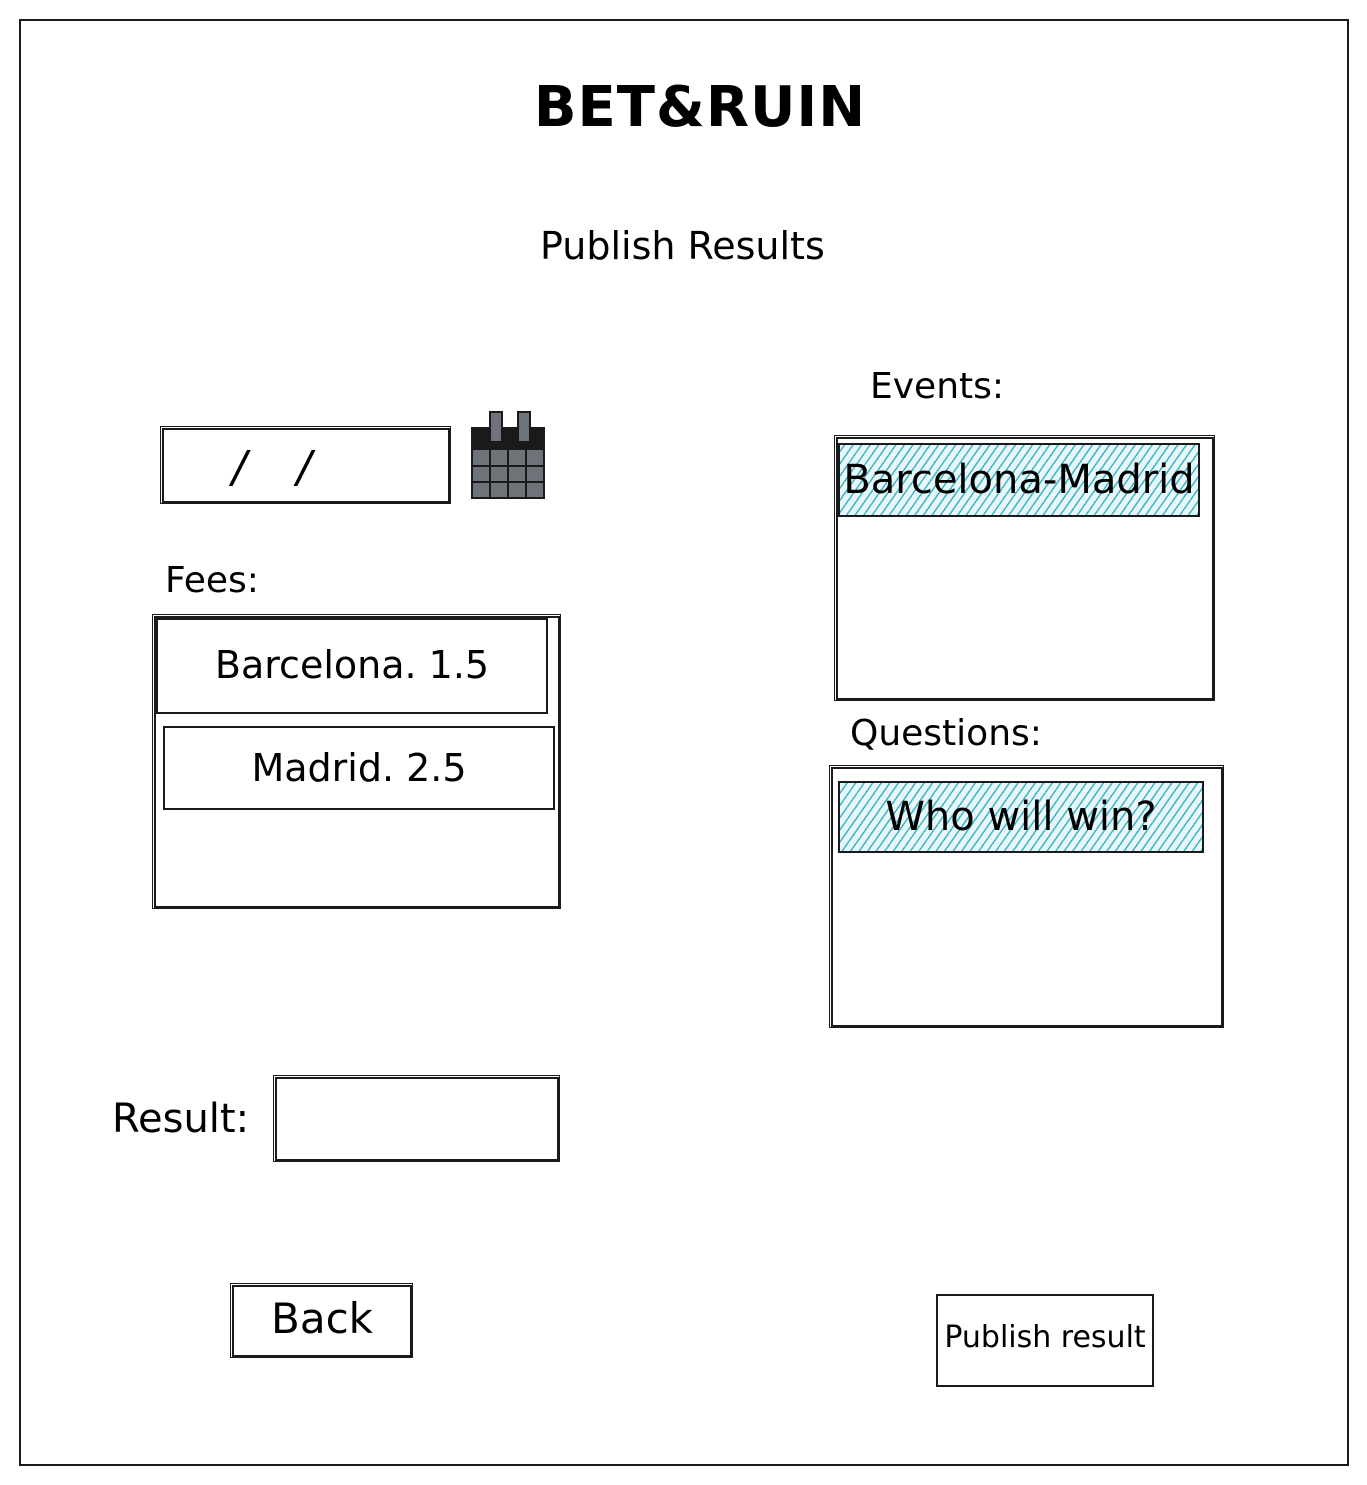  What do you see at coordinates (946, 733) in the screenshot?
I see `questions-label: Questions:` at bounding box center [946, 733].